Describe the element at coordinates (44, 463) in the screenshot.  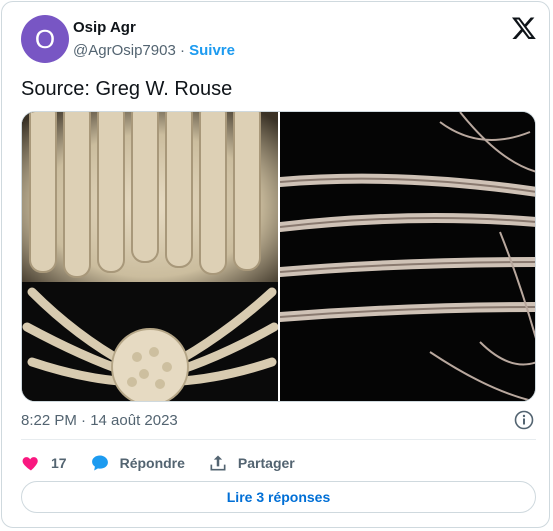
I see `like-button: 17` at that location.